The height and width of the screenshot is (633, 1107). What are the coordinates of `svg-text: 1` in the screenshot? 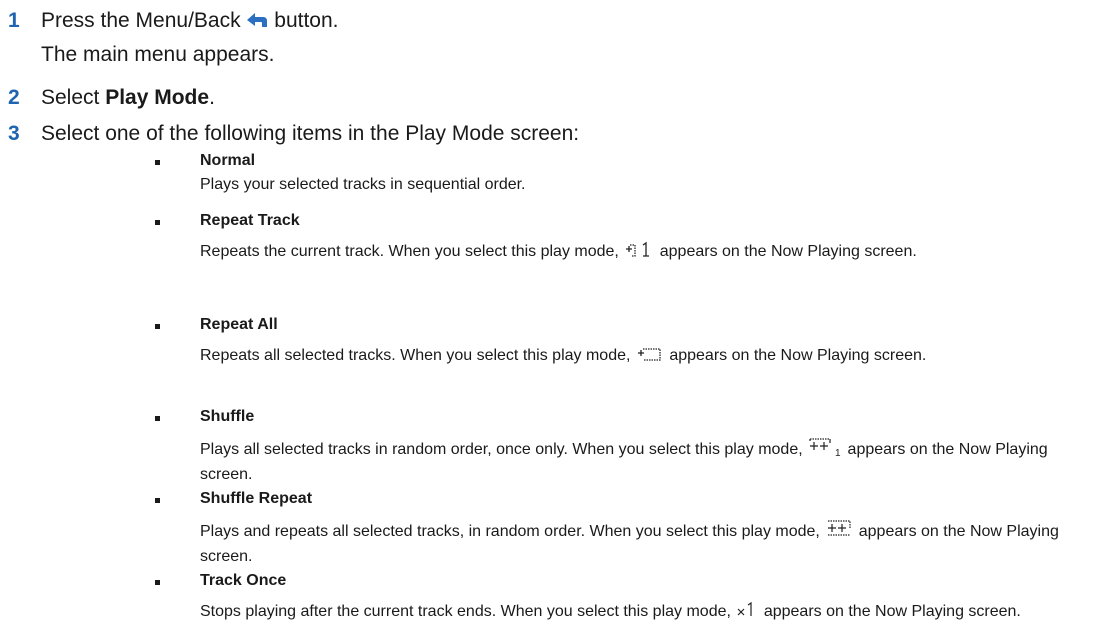 It's located at (838, 452).